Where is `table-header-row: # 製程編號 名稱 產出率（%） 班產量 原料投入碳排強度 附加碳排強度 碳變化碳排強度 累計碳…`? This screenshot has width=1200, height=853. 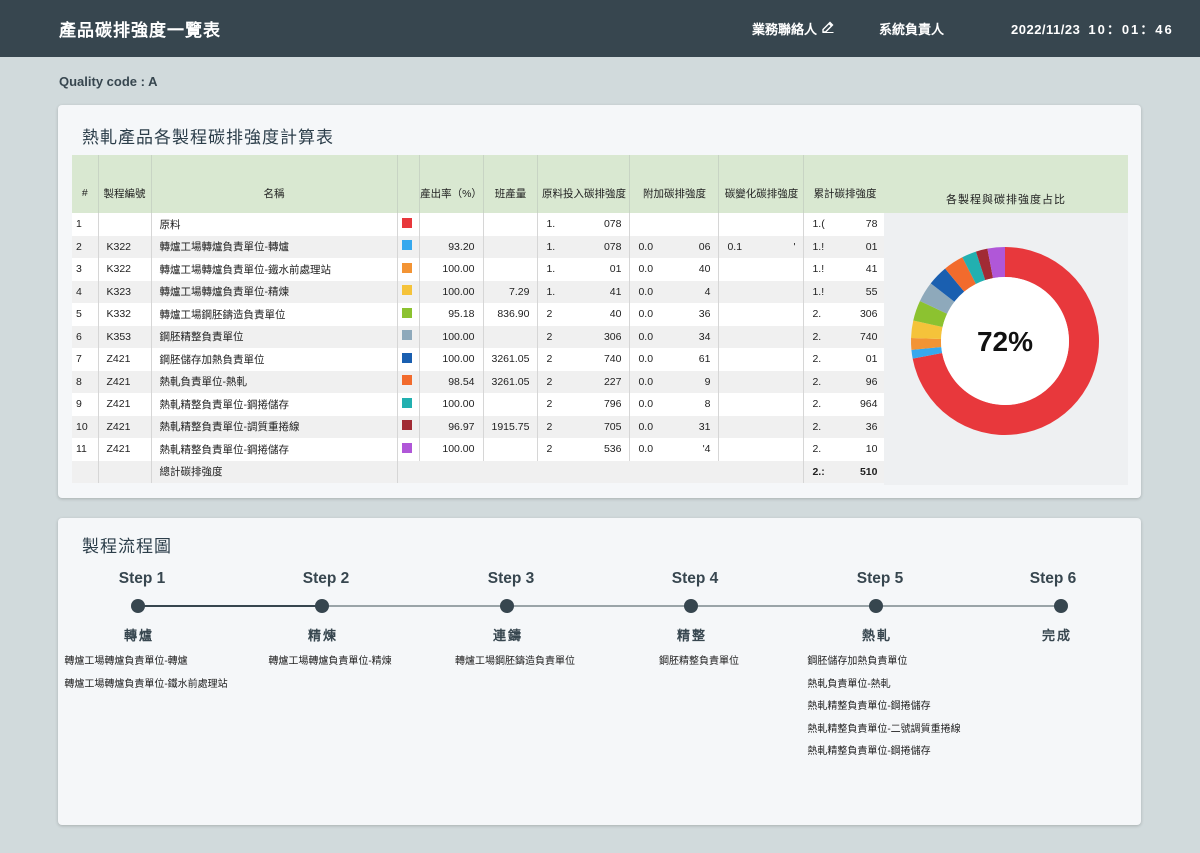 table-header-row: # 製程編號 名稱 產出率（%） 班產量 原料投入碳排強度 附加碳排強度 碳變化碳排強度 累計碳… is located at coordinates (479, 184).